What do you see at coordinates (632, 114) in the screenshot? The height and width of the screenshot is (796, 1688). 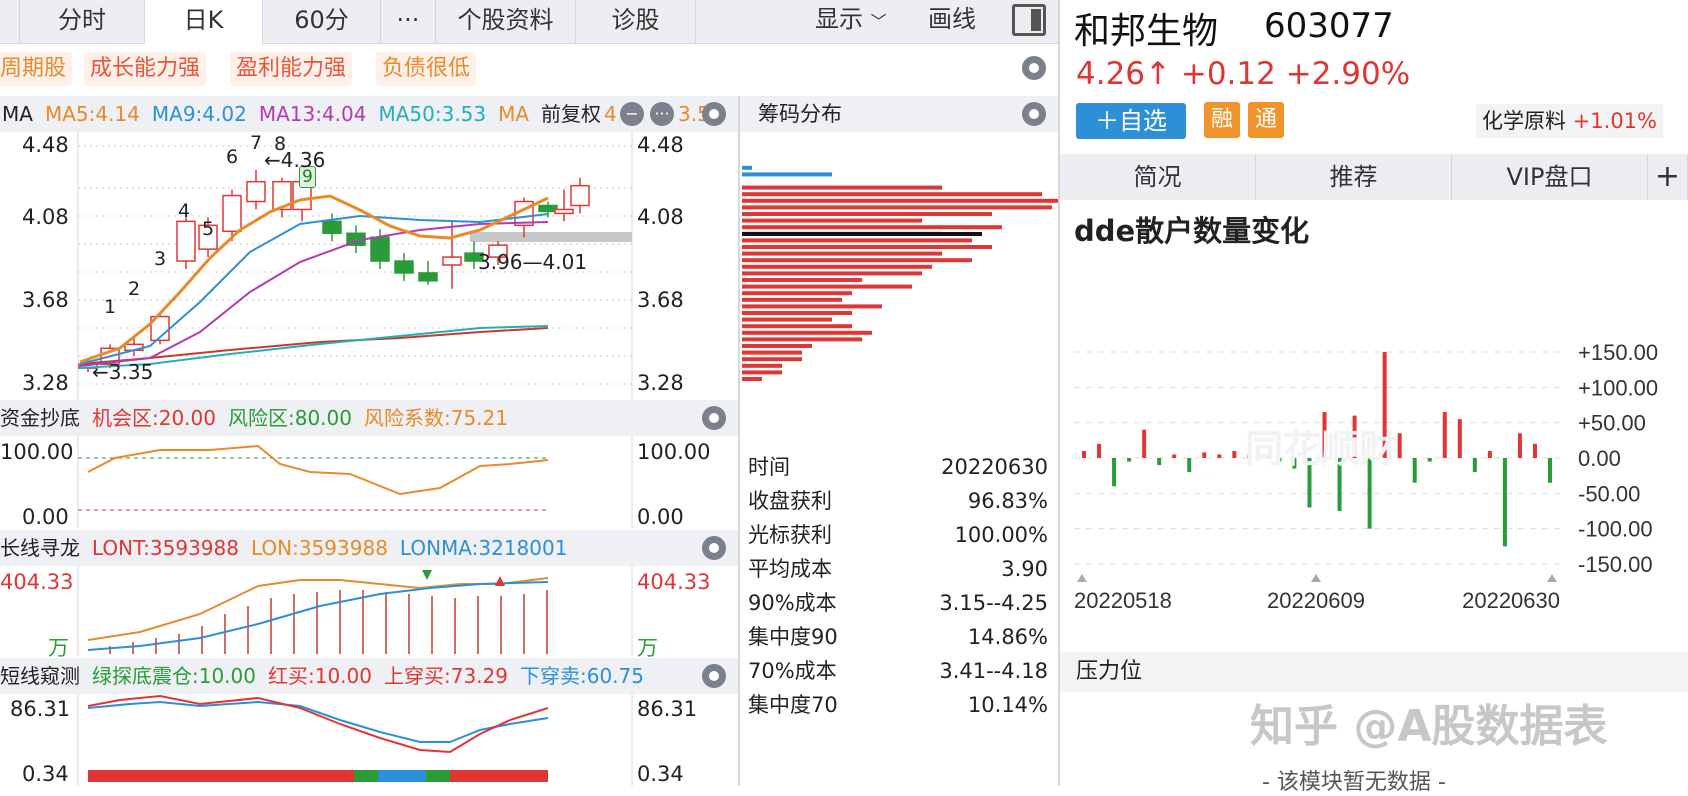 I see `minus-icon: −` at bounding box center [632, 114].